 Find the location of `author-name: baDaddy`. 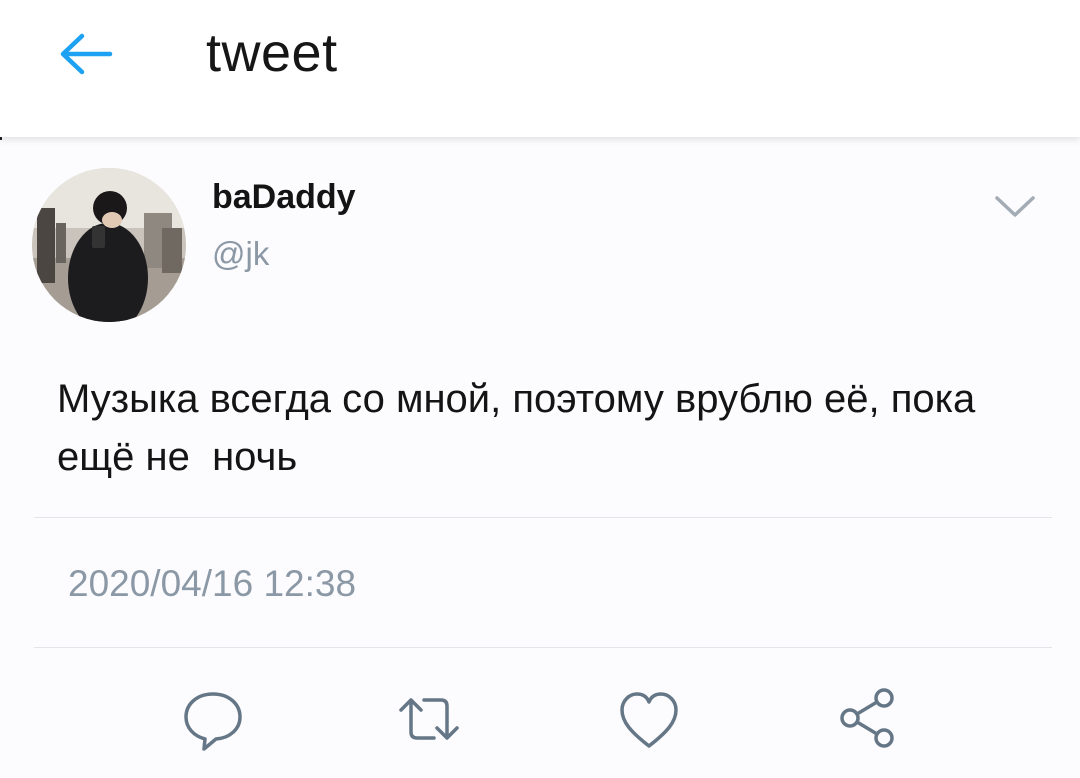

author-name: baDaddy is located at coordinates (284, 197).